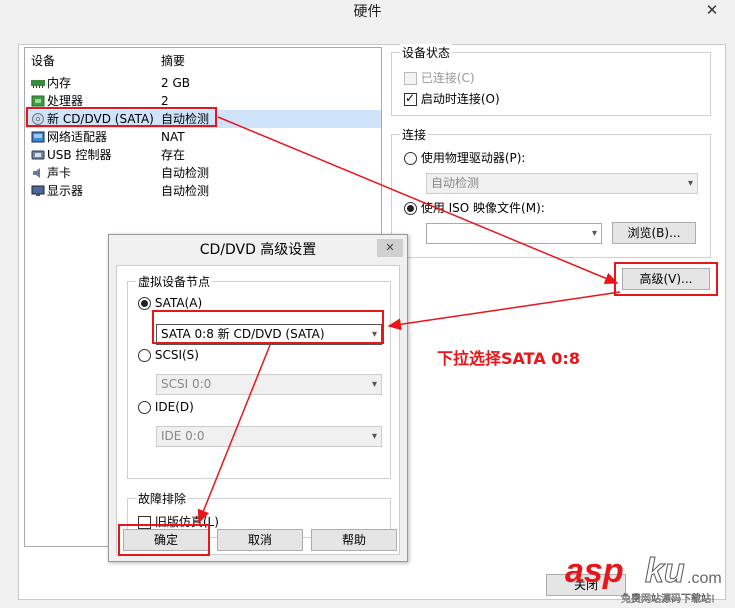  What do you see at coordinates (410, 98) in the screenshot?
I see `checkmark-icon` at bounding box center [410, 98].